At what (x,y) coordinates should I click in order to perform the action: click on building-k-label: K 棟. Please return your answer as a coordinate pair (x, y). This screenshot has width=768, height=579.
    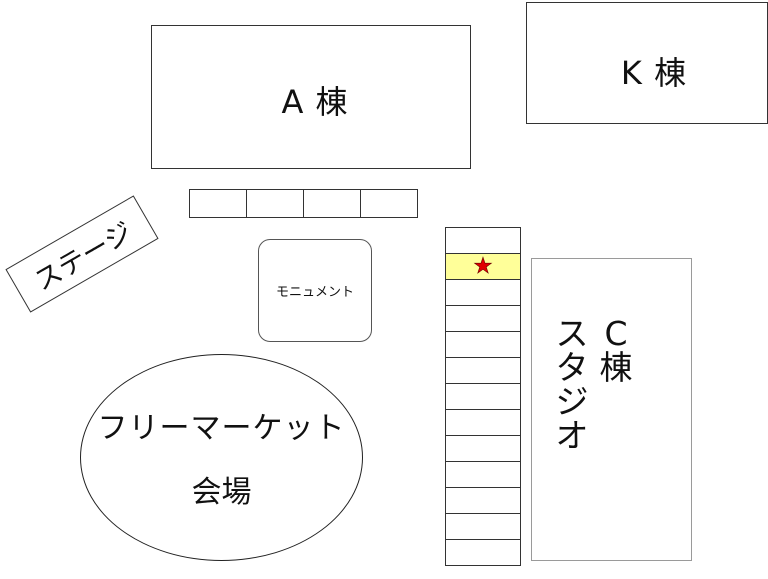
    Looking at the image, I should click on (654, 73).